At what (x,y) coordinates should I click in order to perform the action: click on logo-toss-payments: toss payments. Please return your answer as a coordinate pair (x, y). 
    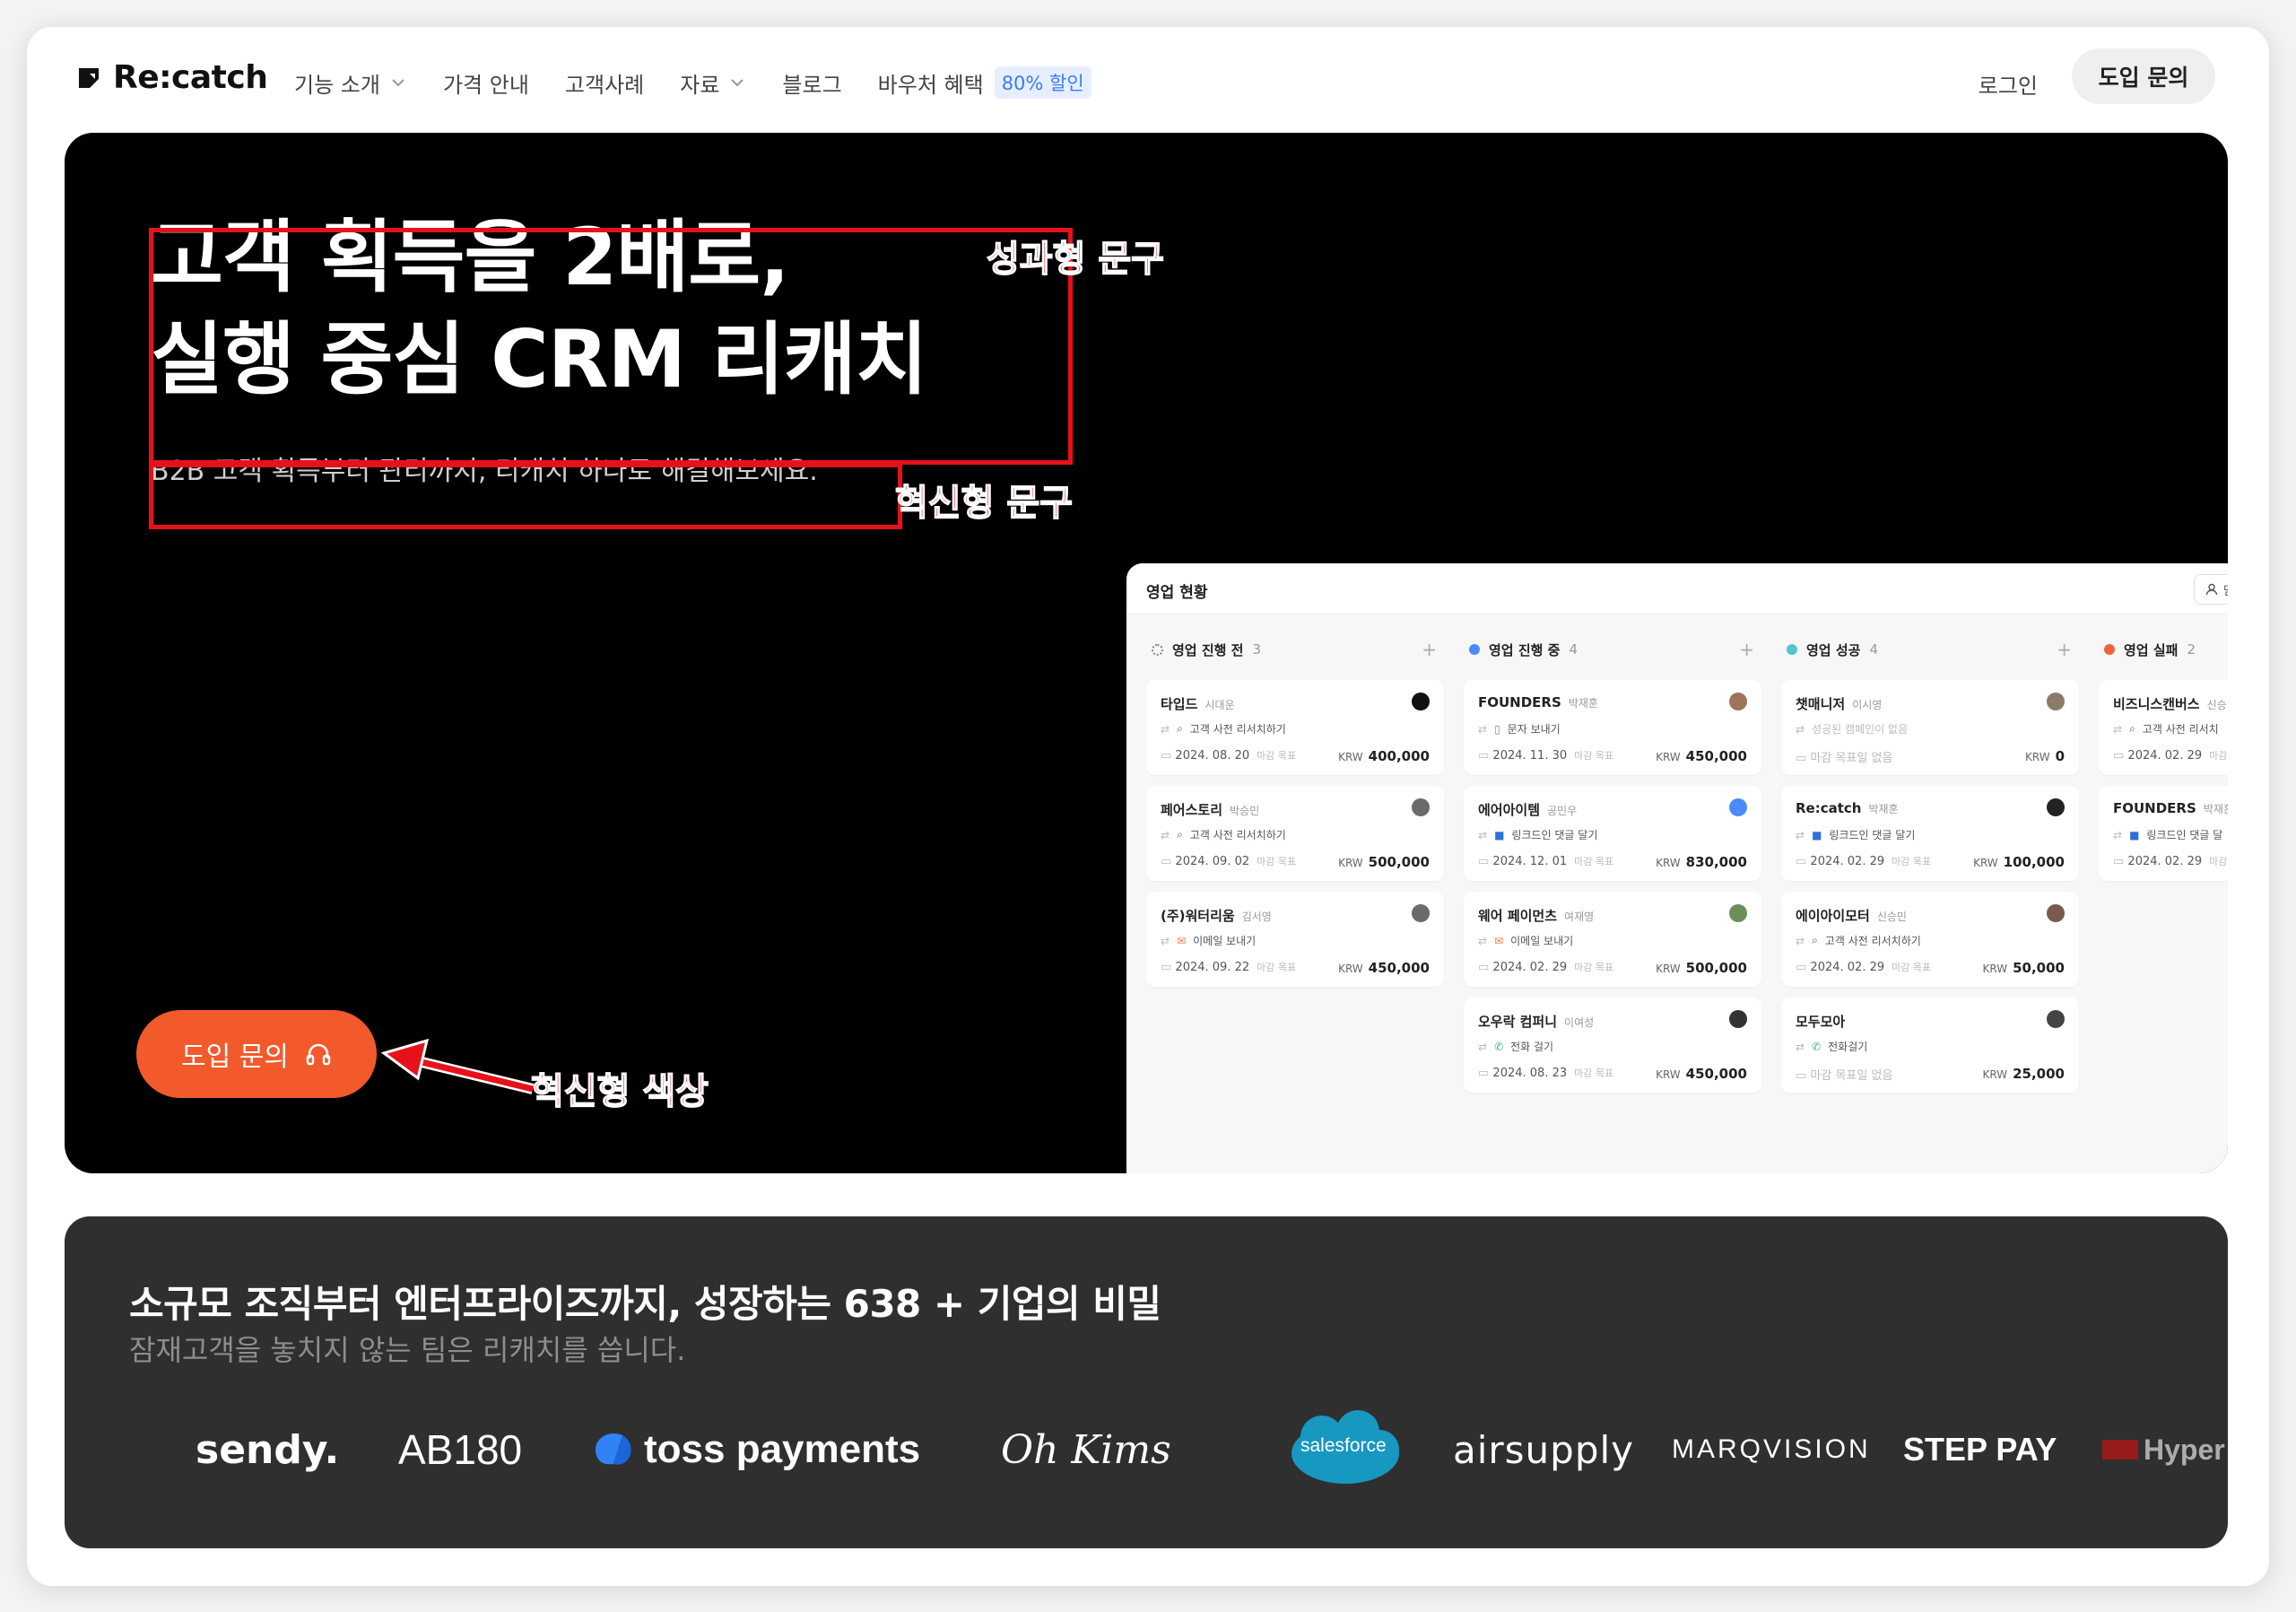
    Looking at the image, I should click on (755, 1449).